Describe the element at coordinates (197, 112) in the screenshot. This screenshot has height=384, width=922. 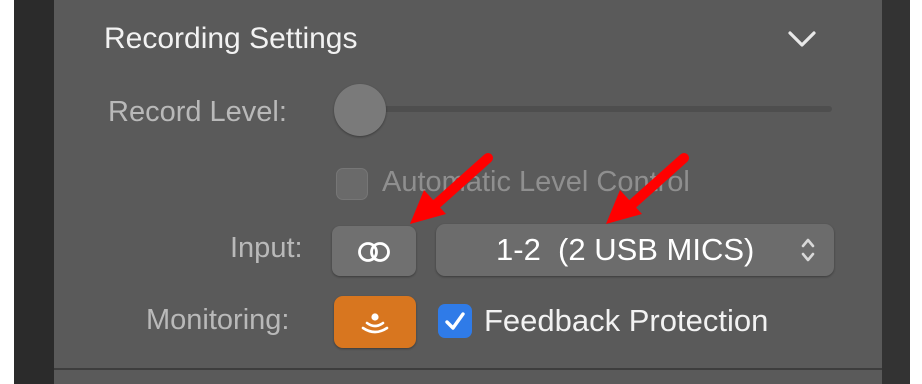
I see `record-level-label: Record Level:` at that location.